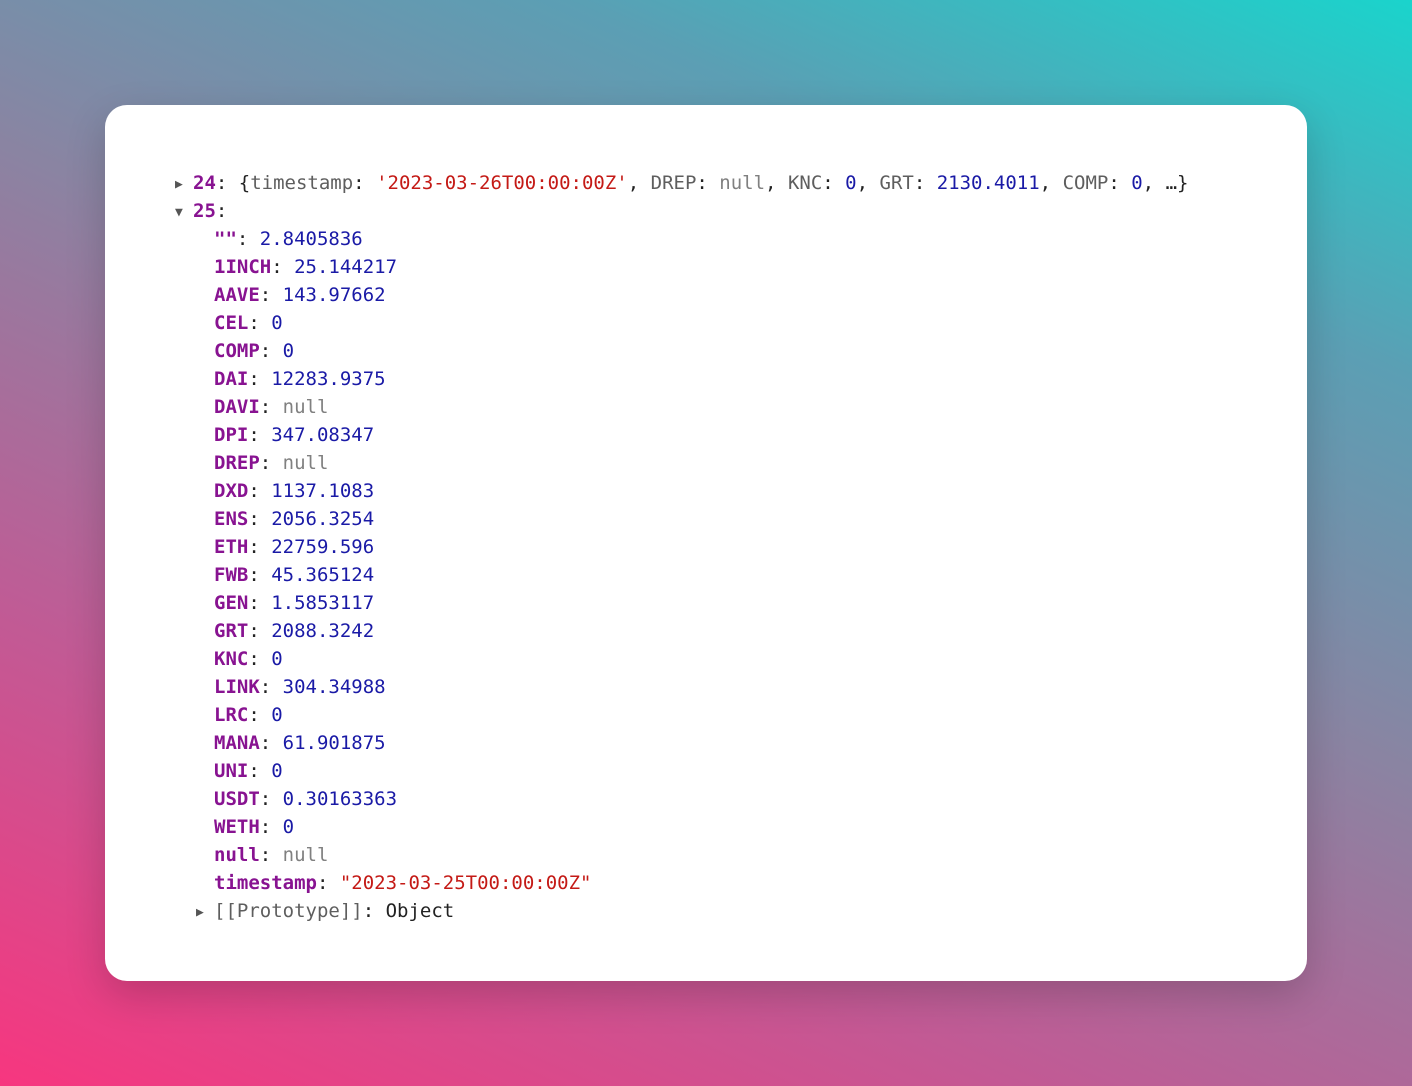  I want to click on preview-value: 2130.4011, so click(988, 183).